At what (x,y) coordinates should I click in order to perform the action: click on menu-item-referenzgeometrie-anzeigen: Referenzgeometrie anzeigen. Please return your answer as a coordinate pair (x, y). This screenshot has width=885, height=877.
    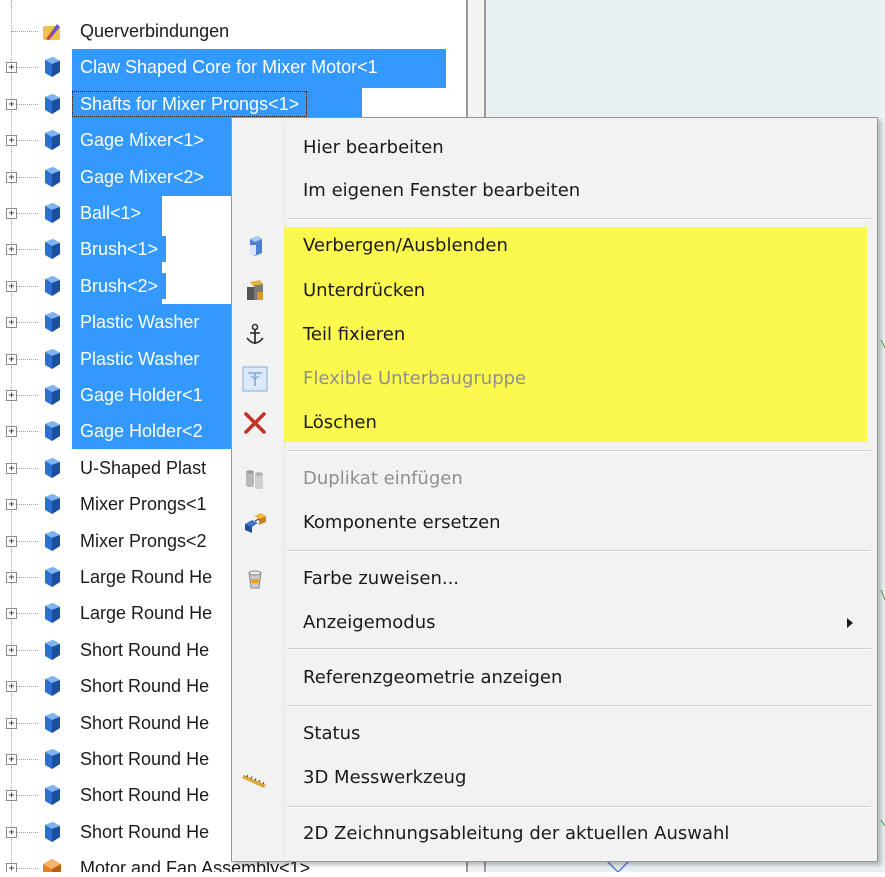
    Looking at the image, I should click on (554, 678).